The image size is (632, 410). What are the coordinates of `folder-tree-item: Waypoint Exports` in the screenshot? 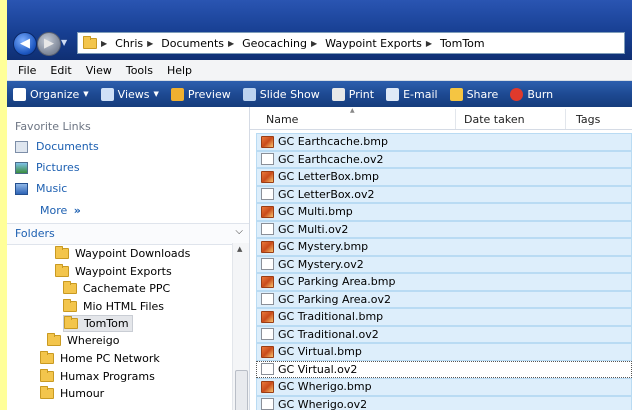 It's located at (113, 271).